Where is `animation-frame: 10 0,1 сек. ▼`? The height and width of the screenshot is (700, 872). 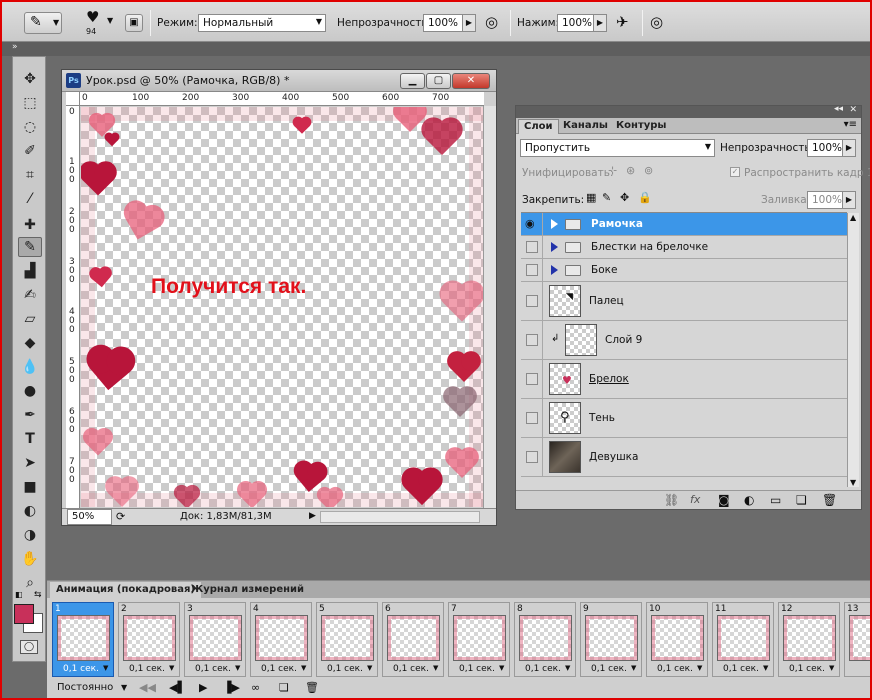 animation-frame: 10 0,1 сек. ▼ is located at coordinates (677, 639).